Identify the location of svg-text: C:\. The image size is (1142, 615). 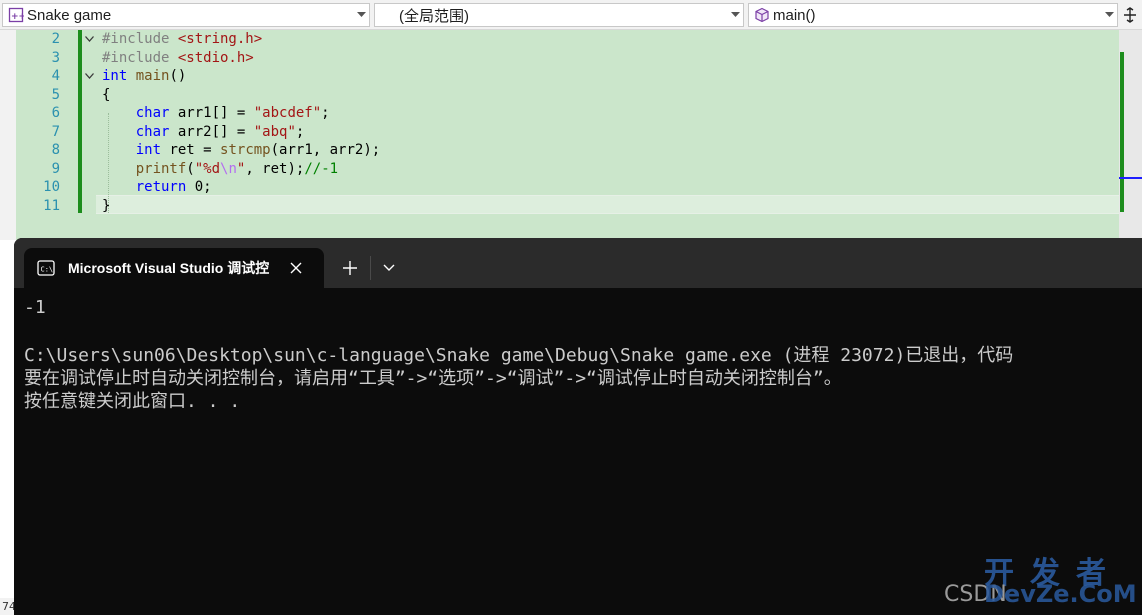
(47, 270).